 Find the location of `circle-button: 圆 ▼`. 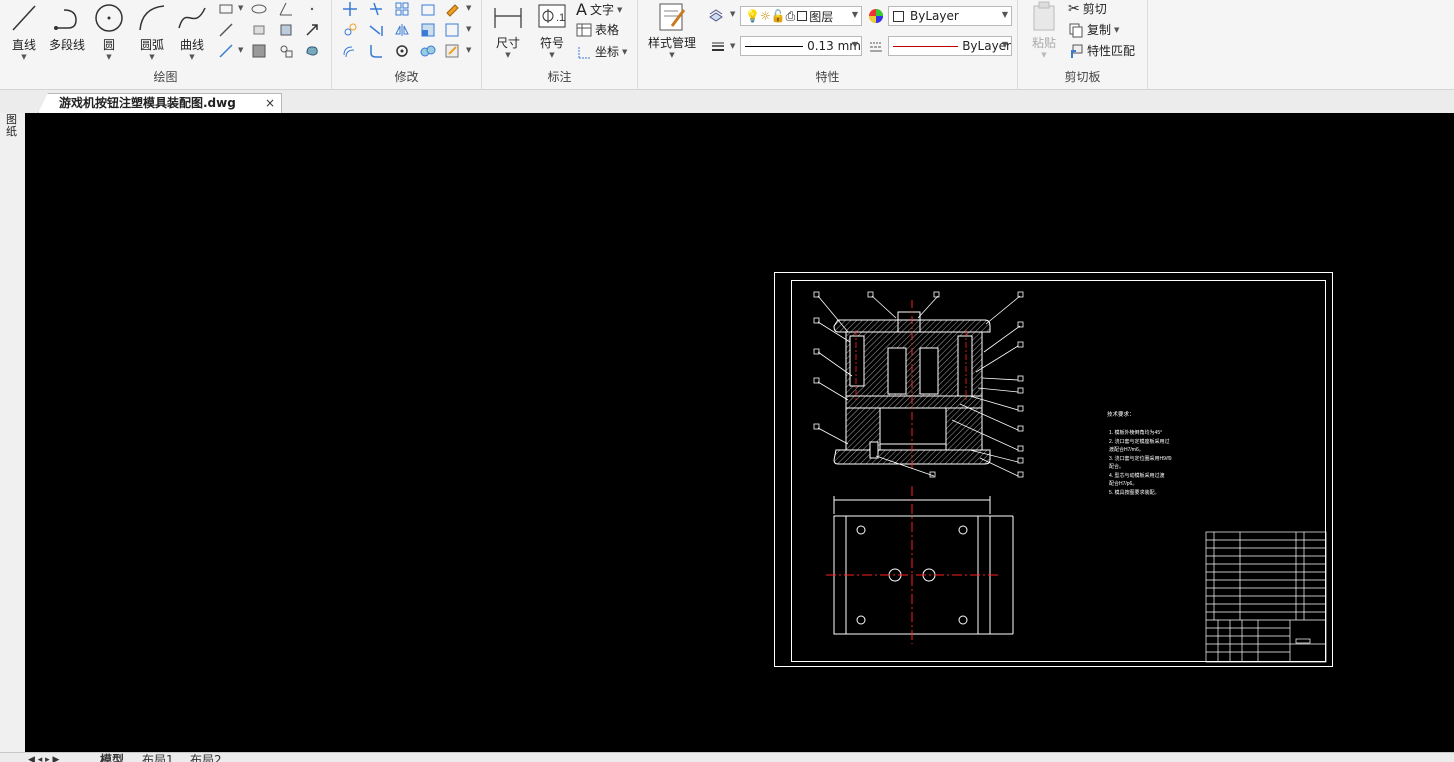

circle-button: 圆 ▼ is located at coordinates (109, 31).